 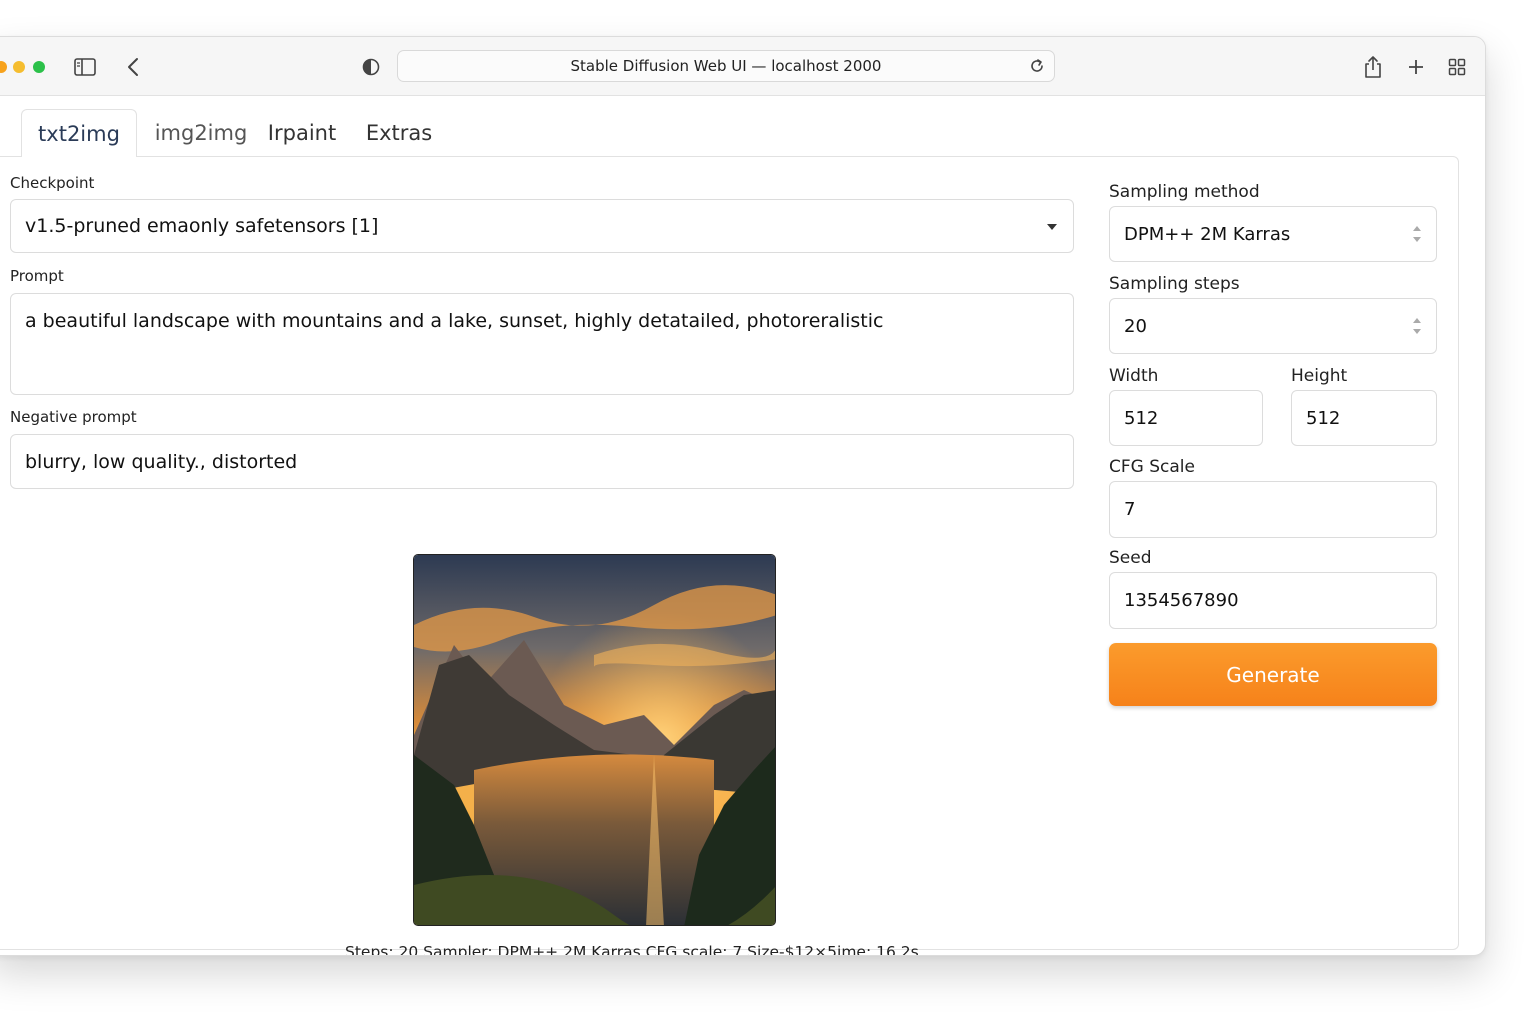 What do you see at coordinates (542, 226) in the screenshot?
I see `checkpoint-select: v1.5-pruned emaonly safetensors [1]` at bounding box center [542, 226].